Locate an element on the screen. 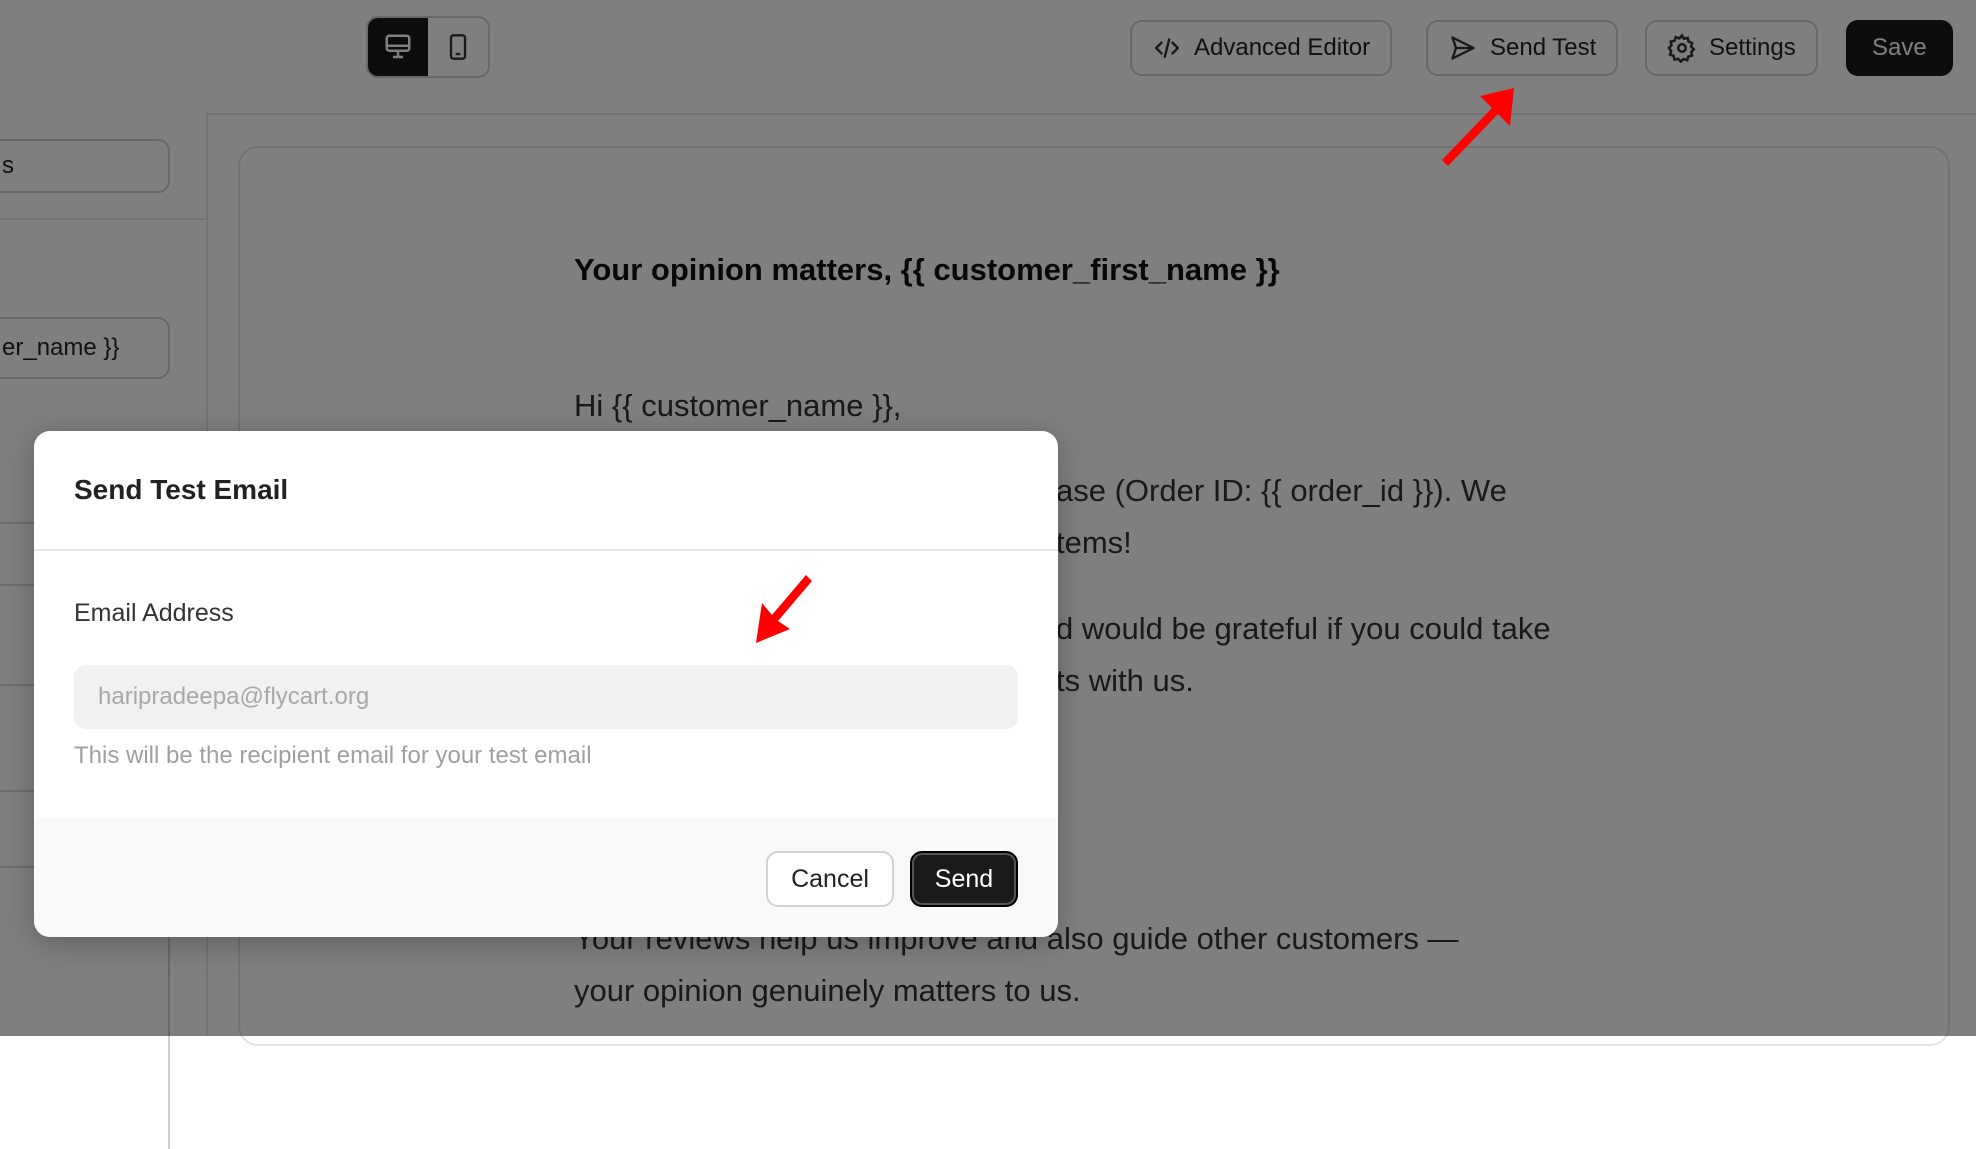 The image size is (1976, 1149). email-address-label: Email Address is located at coordinates (154, 613).